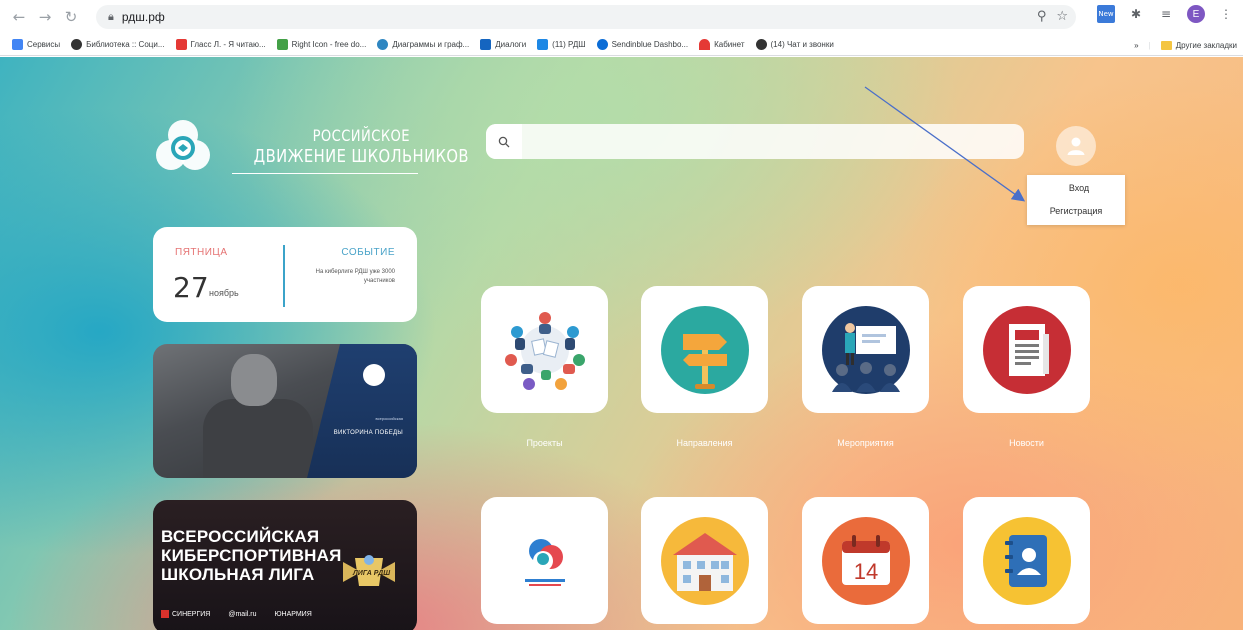  I want to click on sendinblue-icon, so click(602, 44).